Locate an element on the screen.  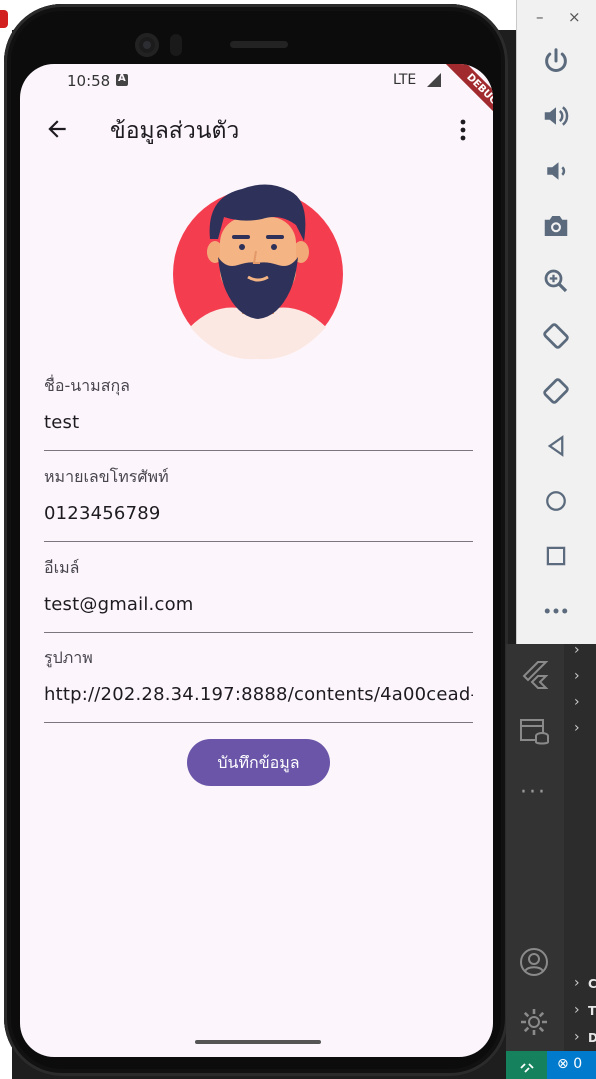
desktop-app-icon is located at coordinates (4, 19).